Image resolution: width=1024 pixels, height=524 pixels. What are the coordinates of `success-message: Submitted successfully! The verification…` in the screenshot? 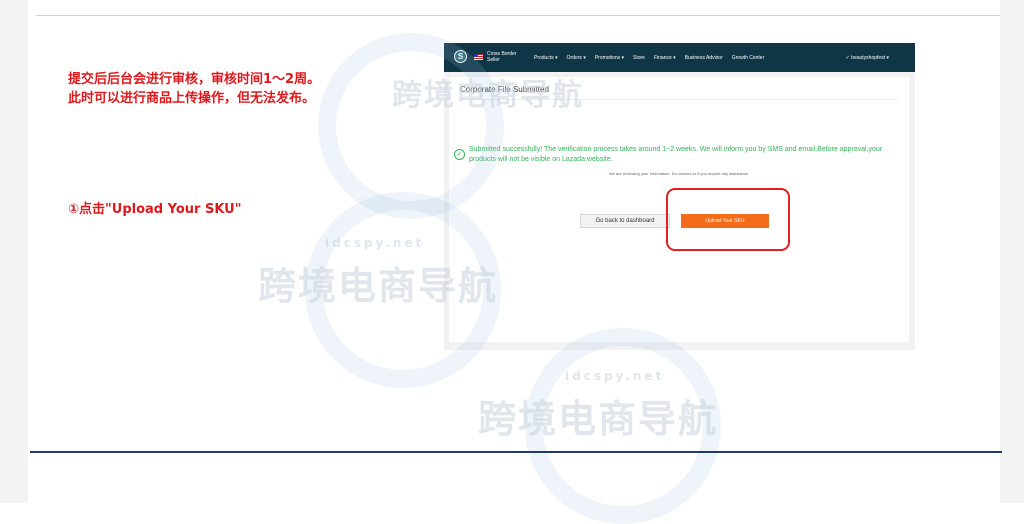 It's located at (676, 154).